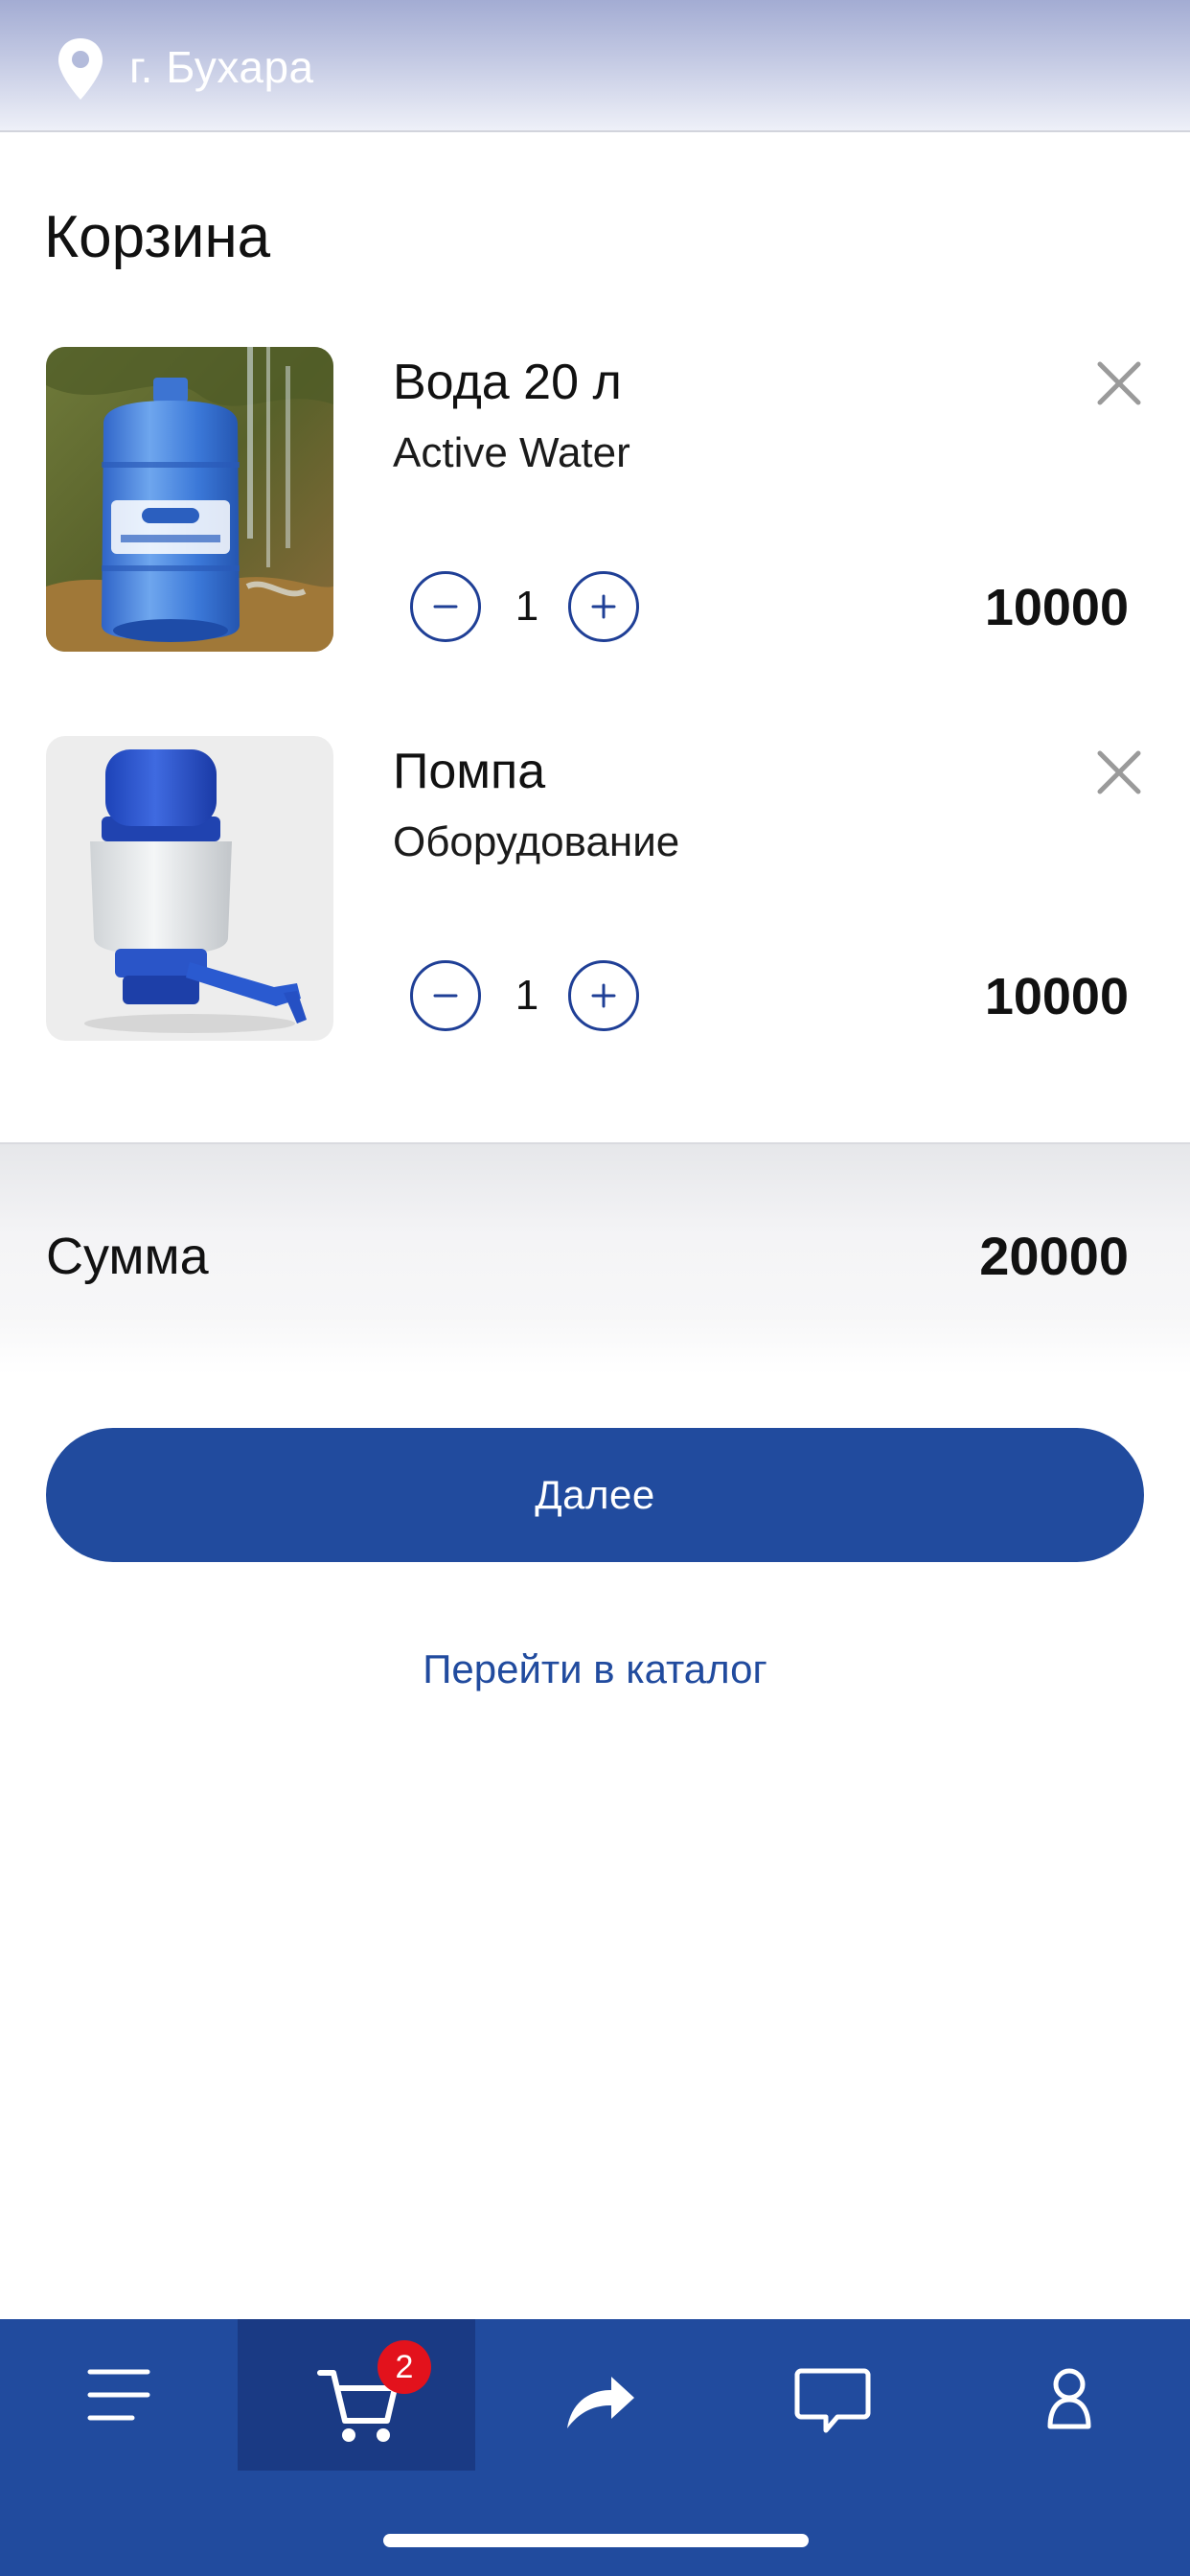  I want to click on nav-chat, so click(832, 2395).